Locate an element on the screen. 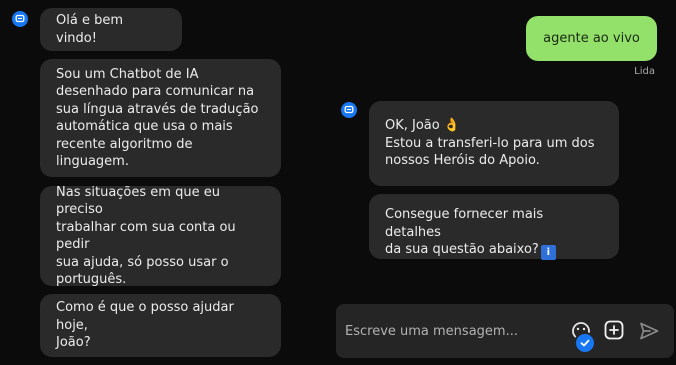 The width and height of the screenshot is (676, 365). checkmark-icon is located at coordinates (585, 343).